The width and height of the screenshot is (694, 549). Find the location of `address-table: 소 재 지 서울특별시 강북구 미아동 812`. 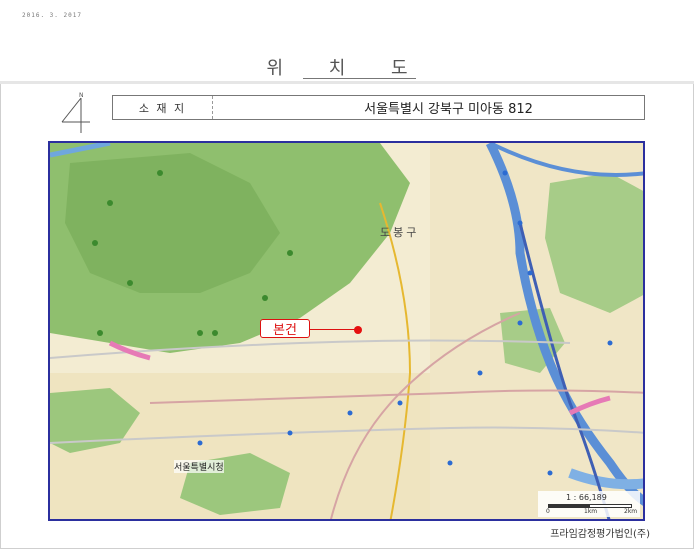

address-table: 소 재 지 서울특별시 강북구 미아동 812 is located at coordinates (378, 107).